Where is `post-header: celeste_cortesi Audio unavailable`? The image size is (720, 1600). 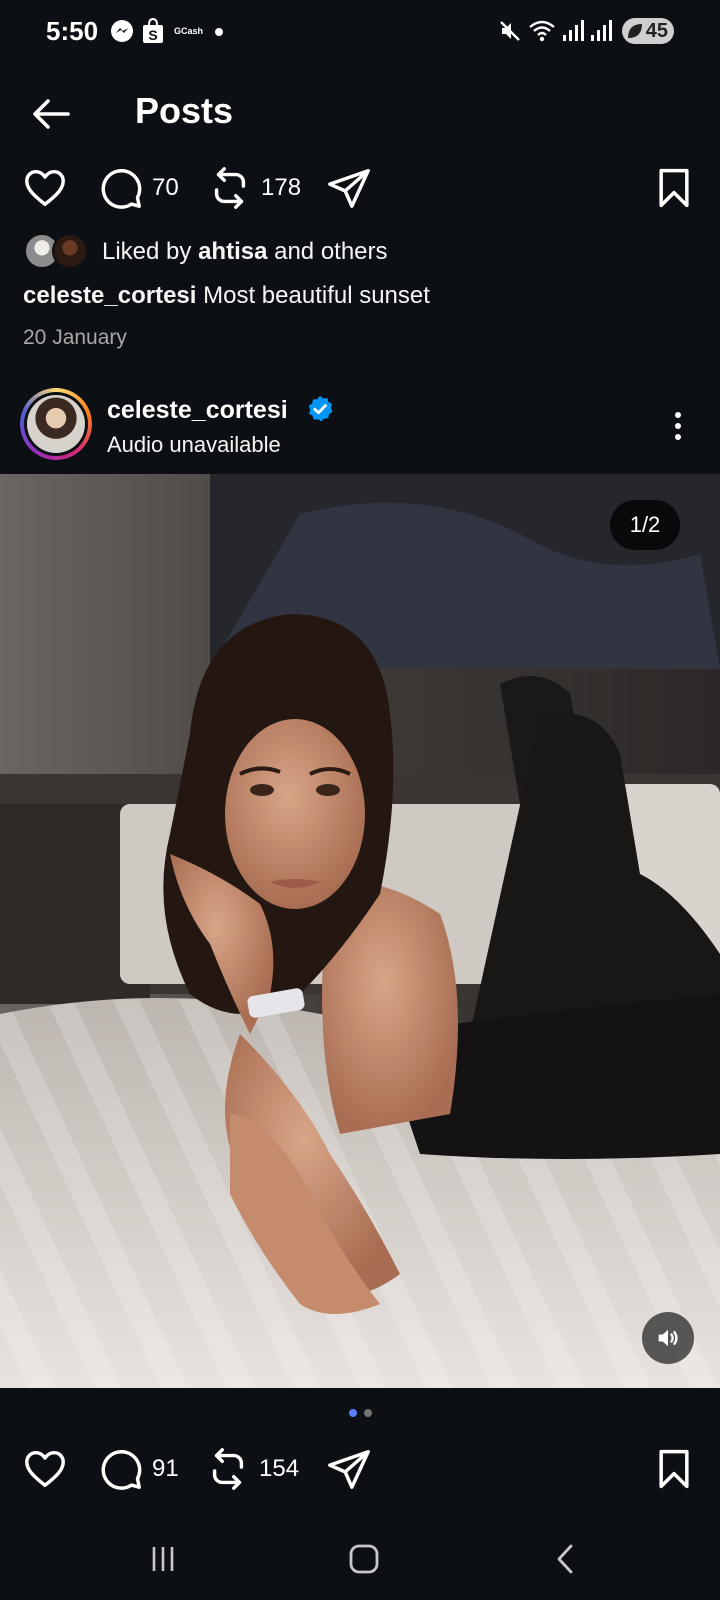
post-header: celeste_cortesi Audio unavailable is located at coordinates (360, 426).